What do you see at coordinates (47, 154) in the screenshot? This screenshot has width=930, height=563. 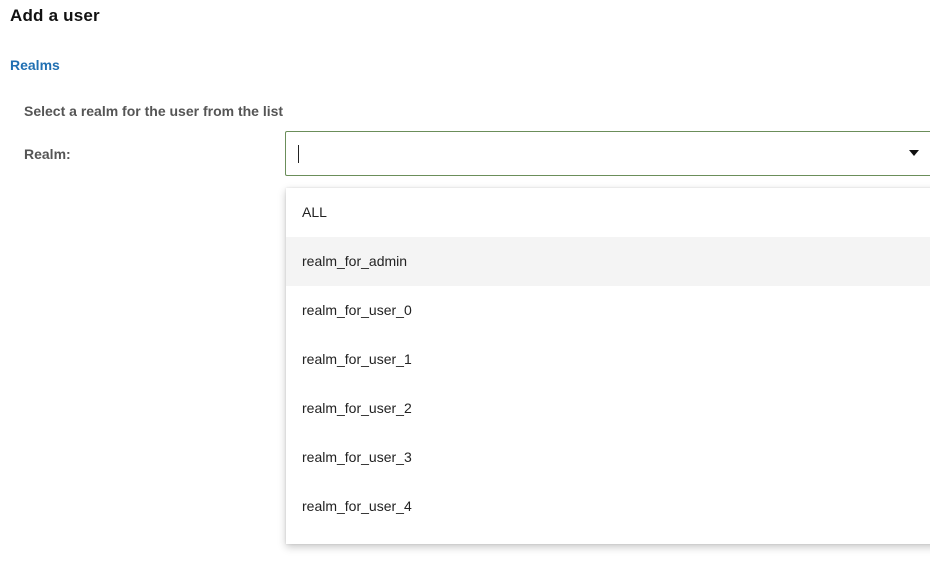 I see `realm-label: Realm:` at bounding box center [47, 154].